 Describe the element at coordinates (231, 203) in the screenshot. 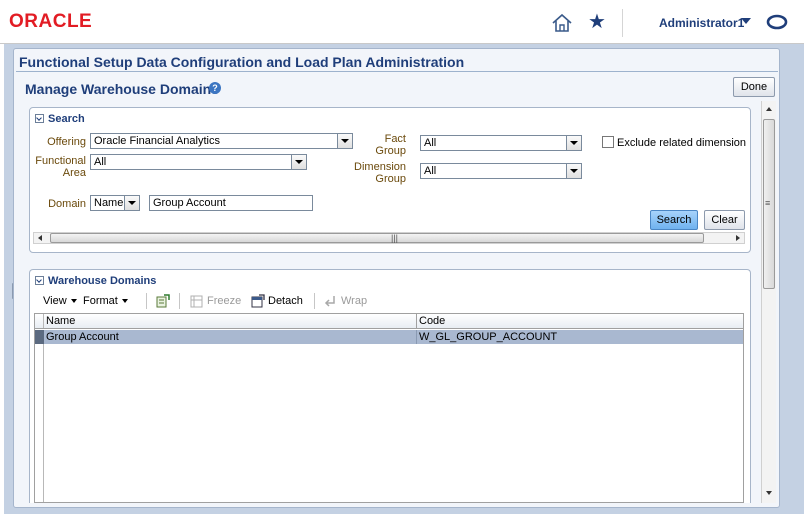

I see `domain-input: Group Account` at that location.